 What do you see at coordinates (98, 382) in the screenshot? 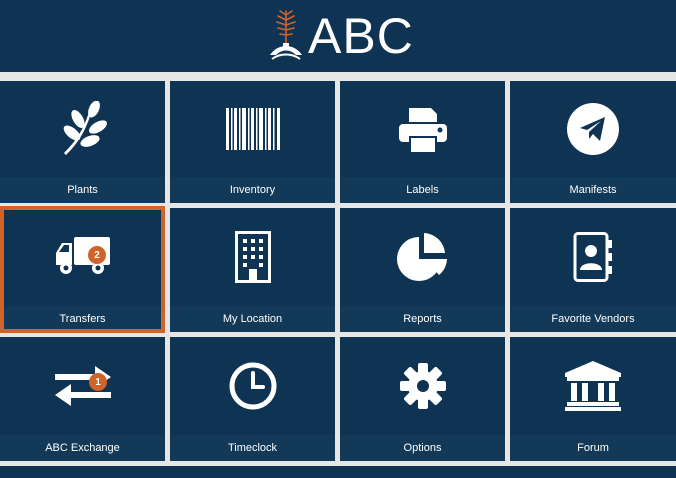
I see `notification-badge: 1` at bounding box center [98, 382].